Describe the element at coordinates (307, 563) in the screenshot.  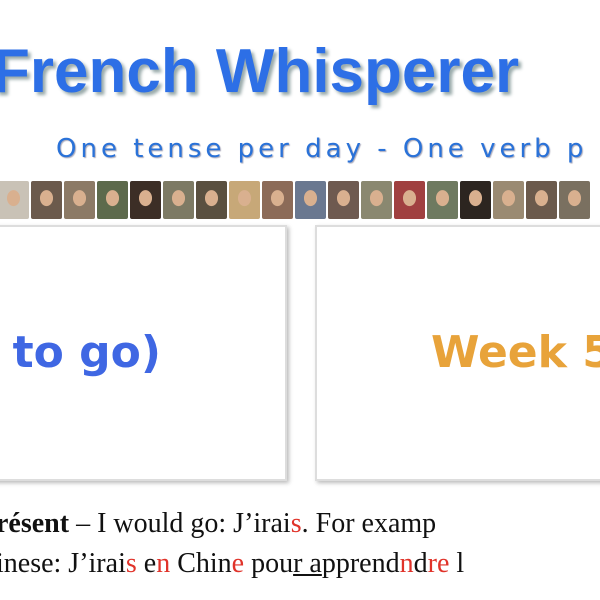
I see `text-segment: r a` at that location.